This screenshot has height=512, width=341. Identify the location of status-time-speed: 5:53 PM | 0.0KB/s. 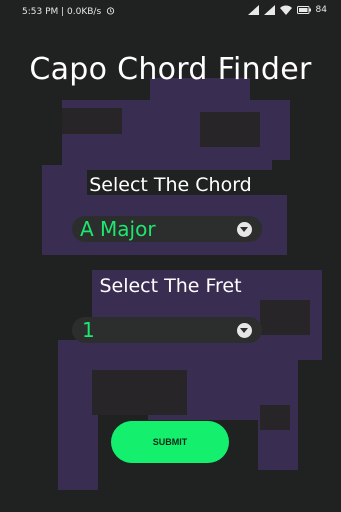
(68, 12).